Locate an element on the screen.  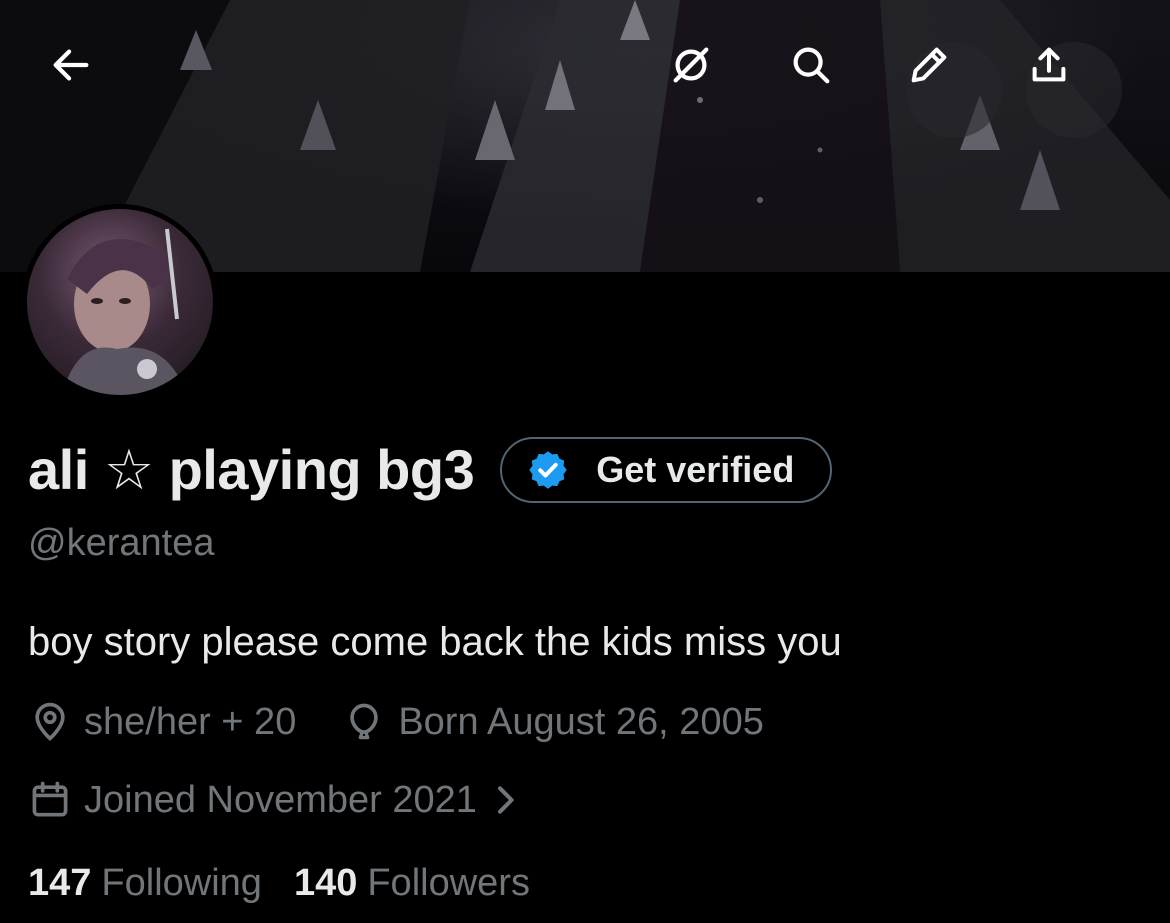
balloon-icon is located at coordinates (364, 721).